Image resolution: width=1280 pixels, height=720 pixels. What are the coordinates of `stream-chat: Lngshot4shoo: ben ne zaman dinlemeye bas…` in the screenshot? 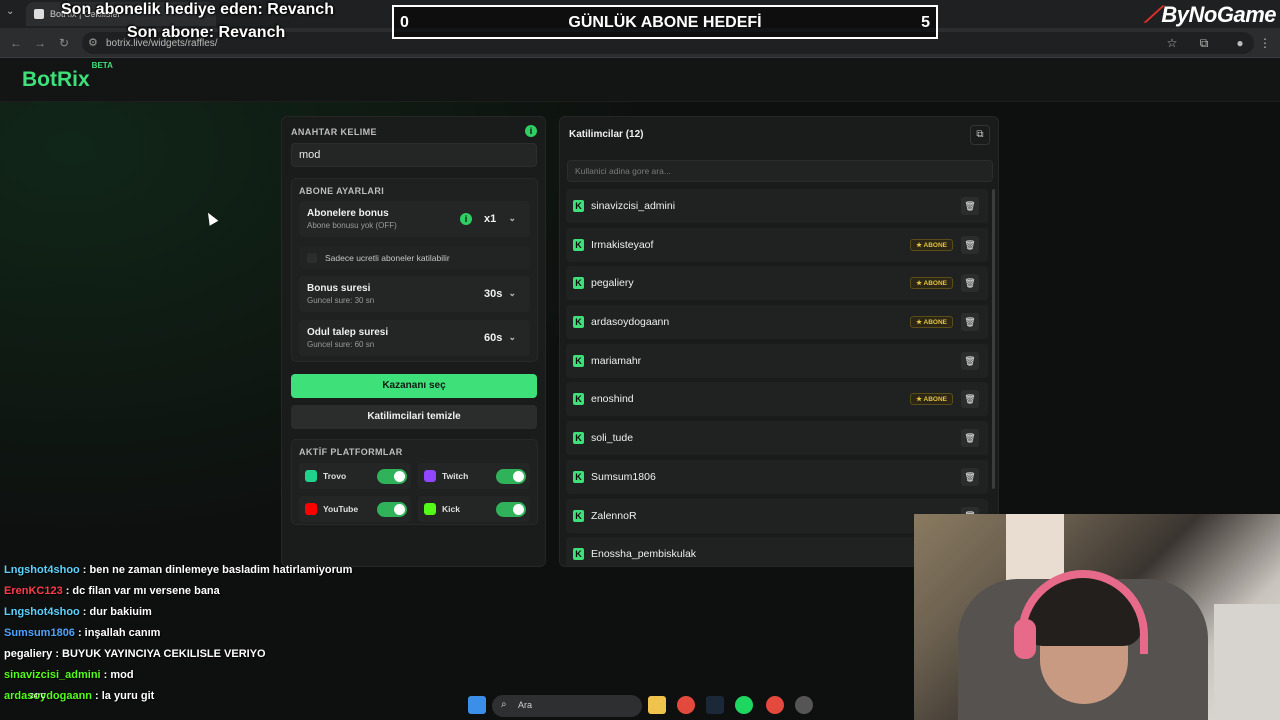 It's located at (204, 633).